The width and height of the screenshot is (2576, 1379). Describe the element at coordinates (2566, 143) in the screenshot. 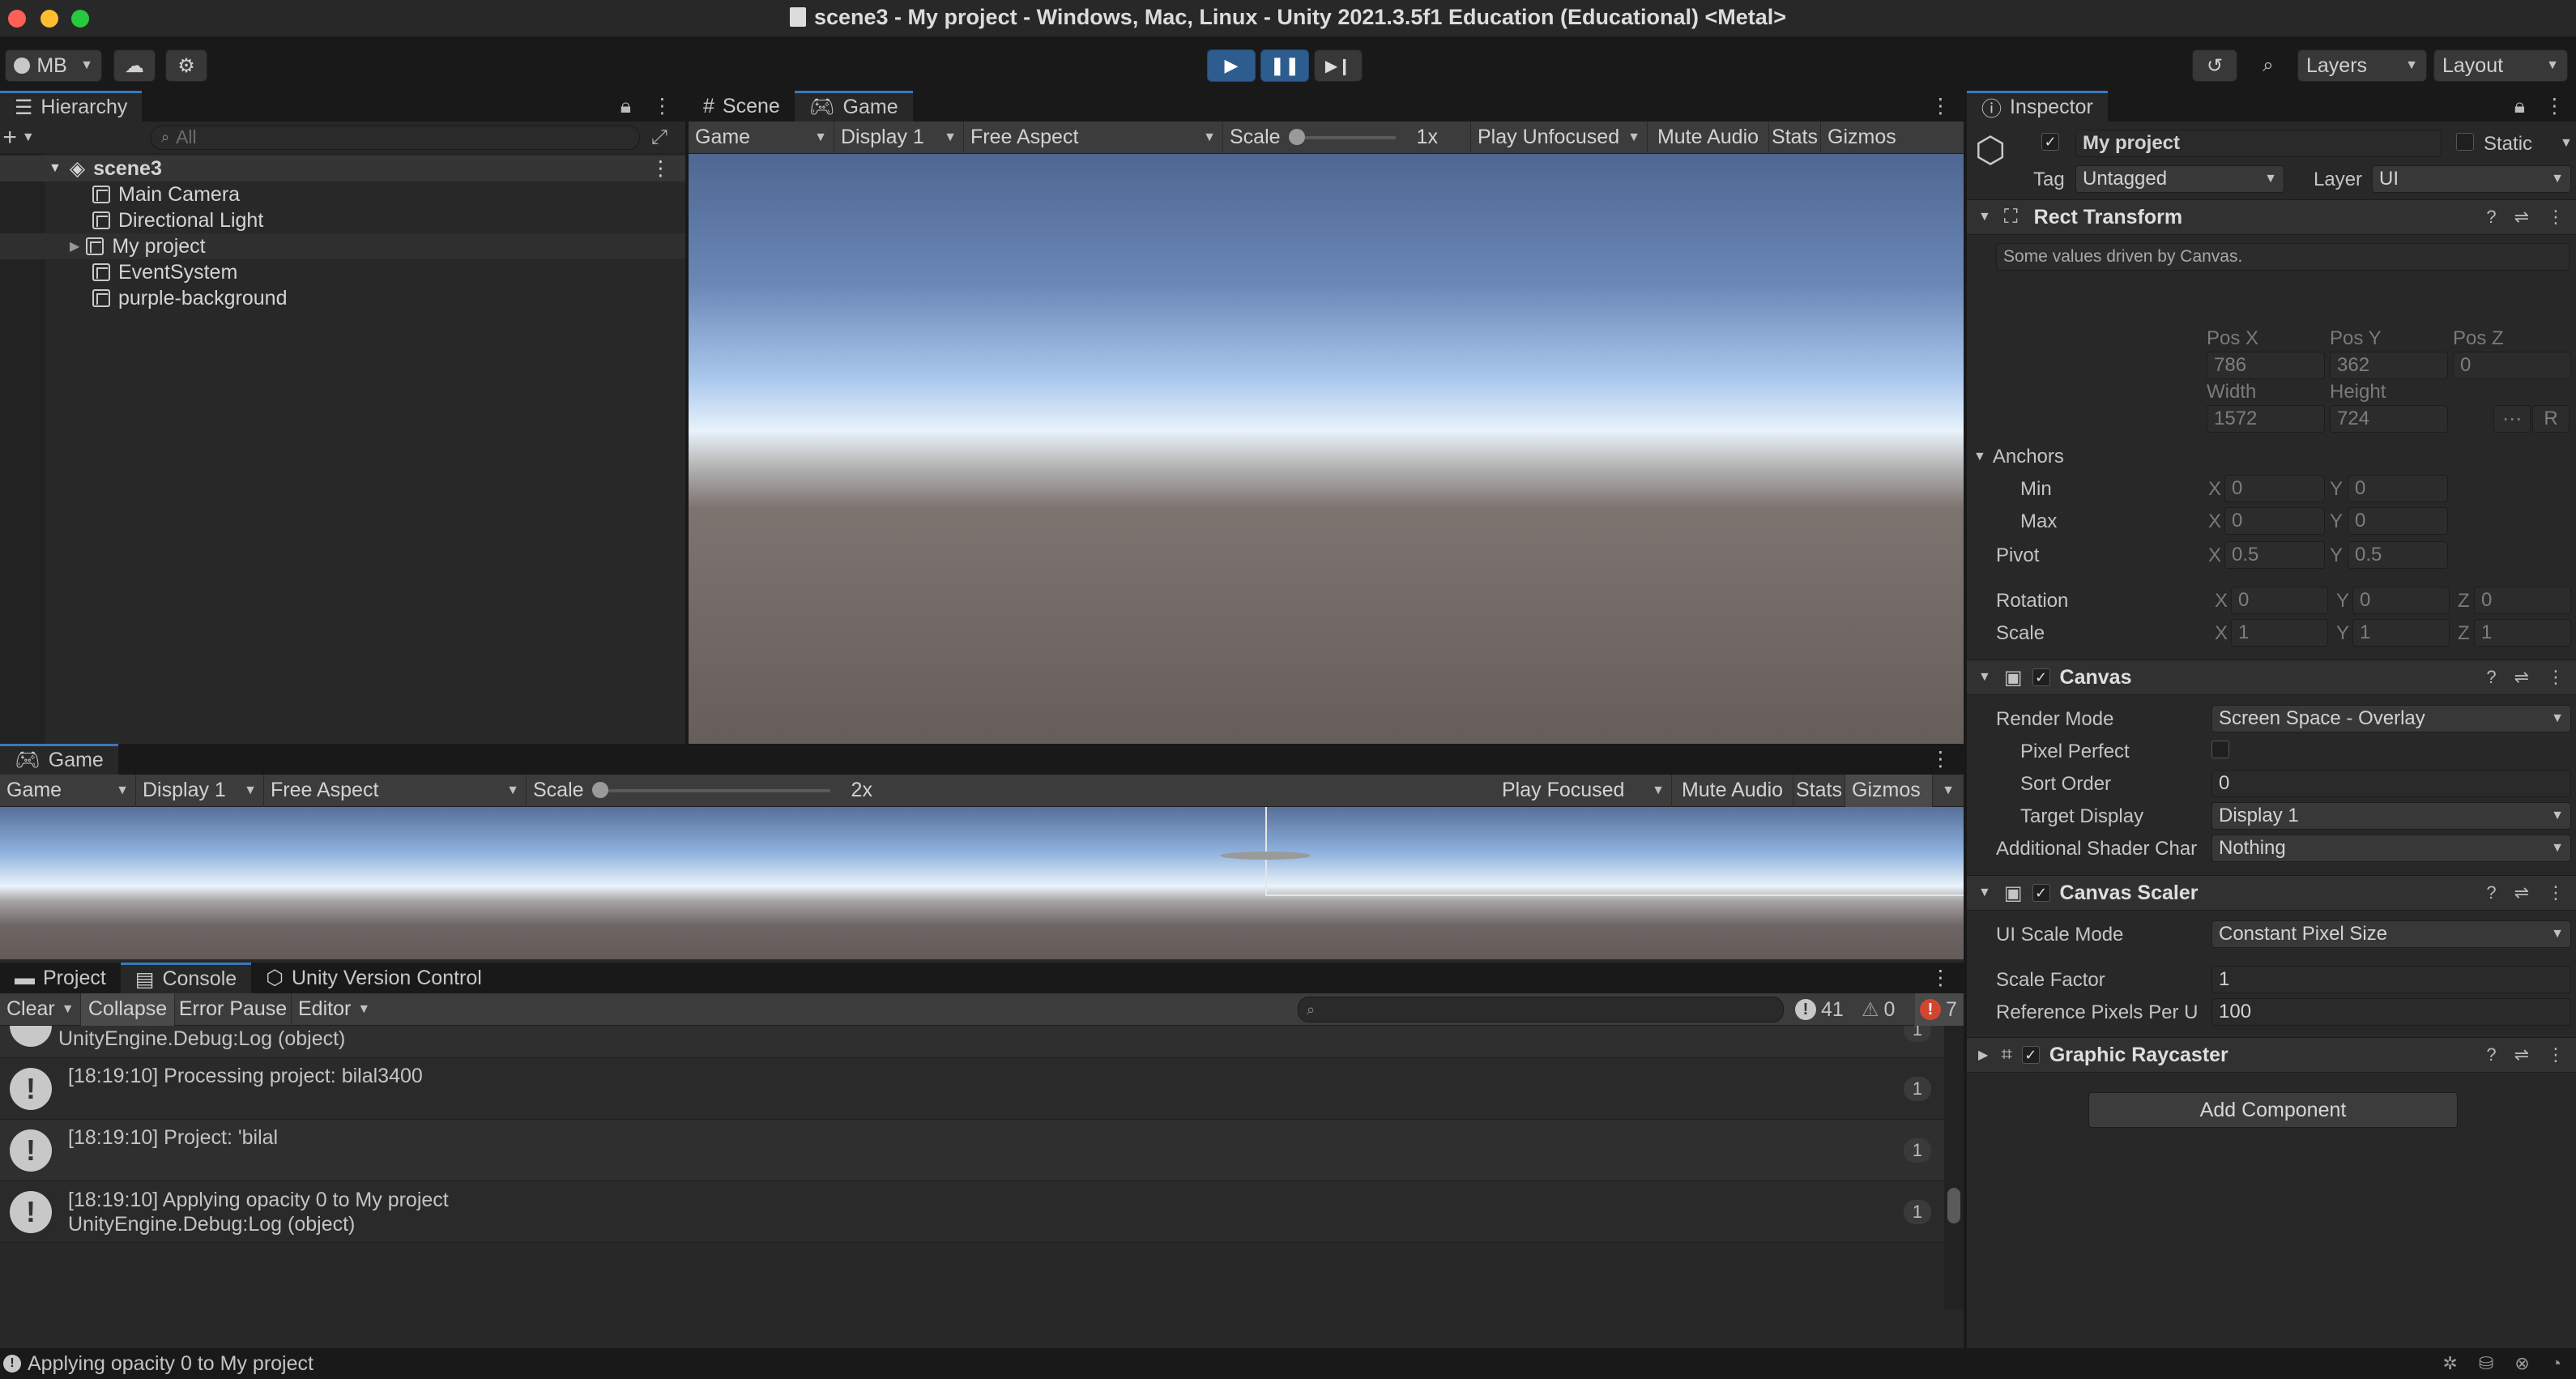

I see `chevron-down-icon: ▼` at that location.